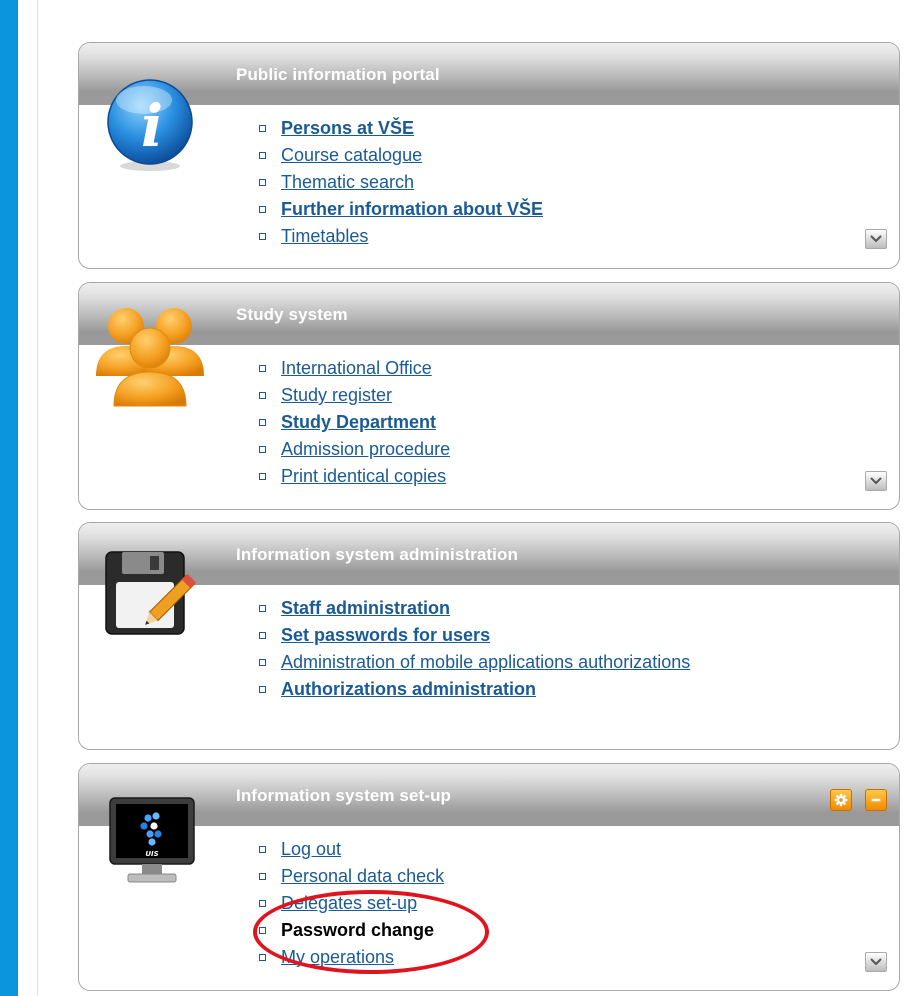 Image resolution: width=913 pixels, height=996 pixels. Describe the element at coordinates (371, 932) in the screenshot. I see `highlight-annotation` at that location.